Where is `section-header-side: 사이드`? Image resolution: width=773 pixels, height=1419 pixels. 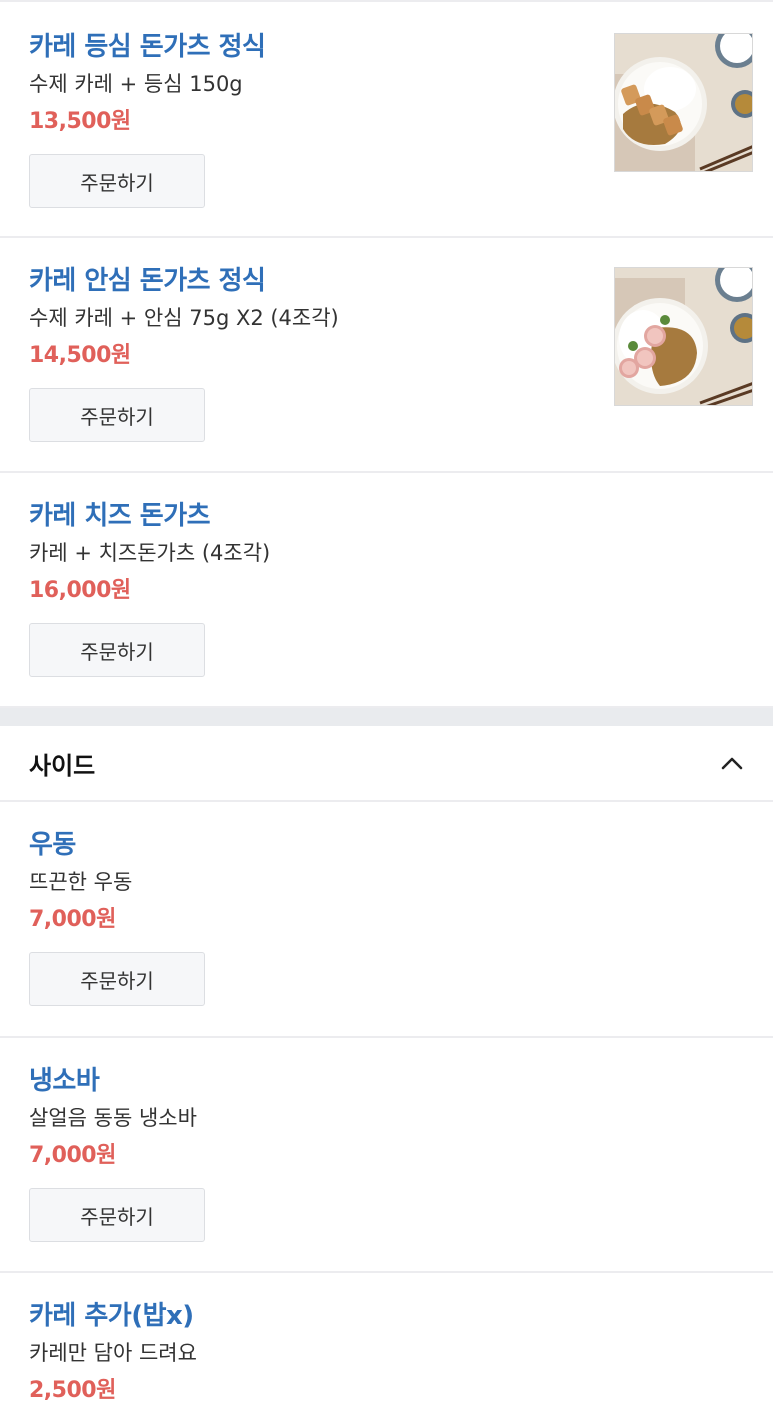 section-header-side: 사이드 is located at coordinates (386, 764).